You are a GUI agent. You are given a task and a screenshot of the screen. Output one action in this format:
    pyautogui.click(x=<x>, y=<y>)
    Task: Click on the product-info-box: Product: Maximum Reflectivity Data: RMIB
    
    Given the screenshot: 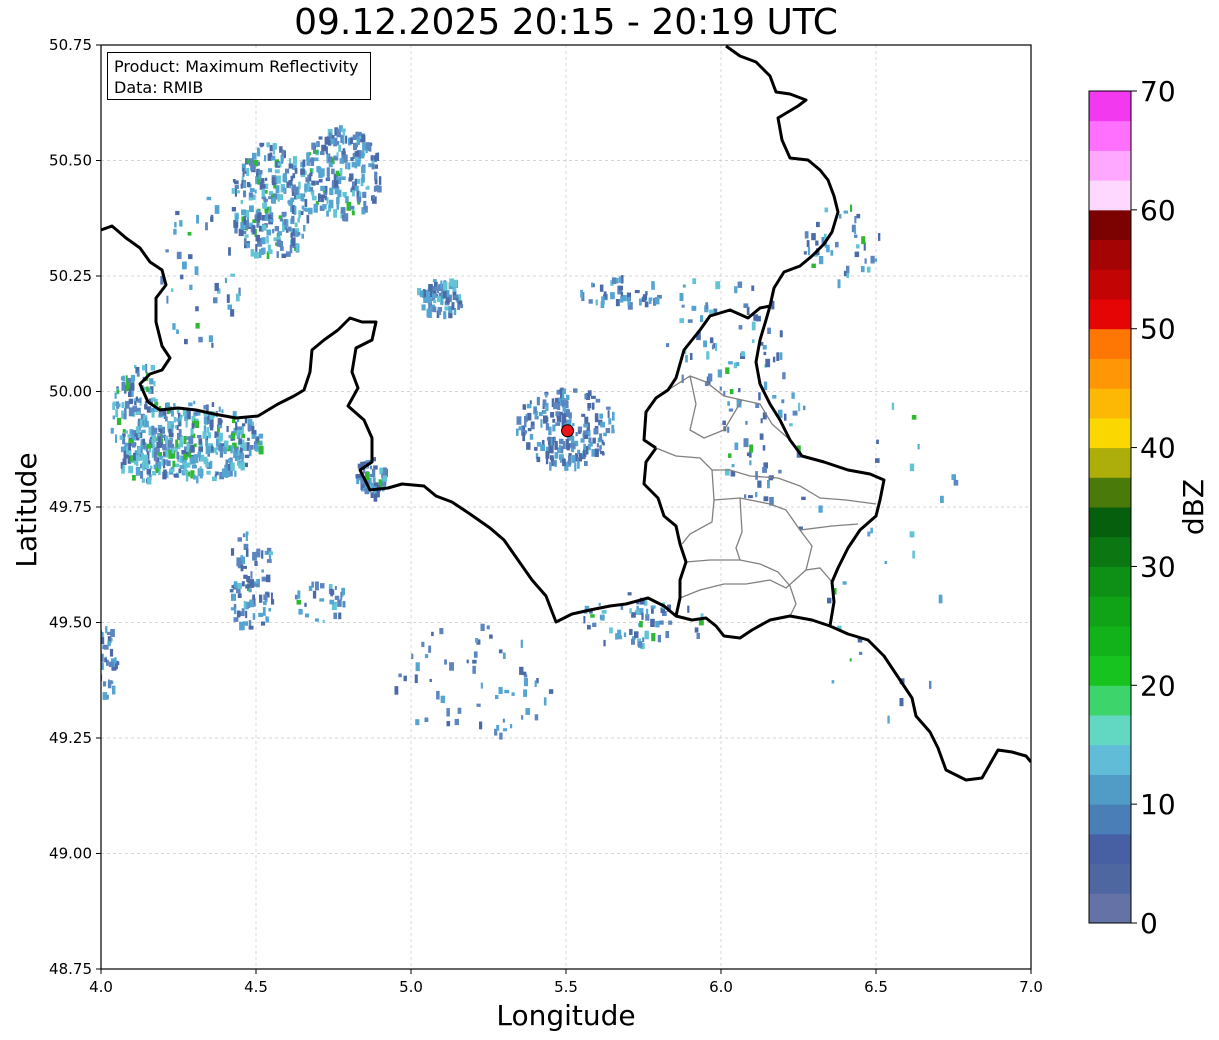 What is the action you would take?
    pyautogui.click(x=239, y=76)
    